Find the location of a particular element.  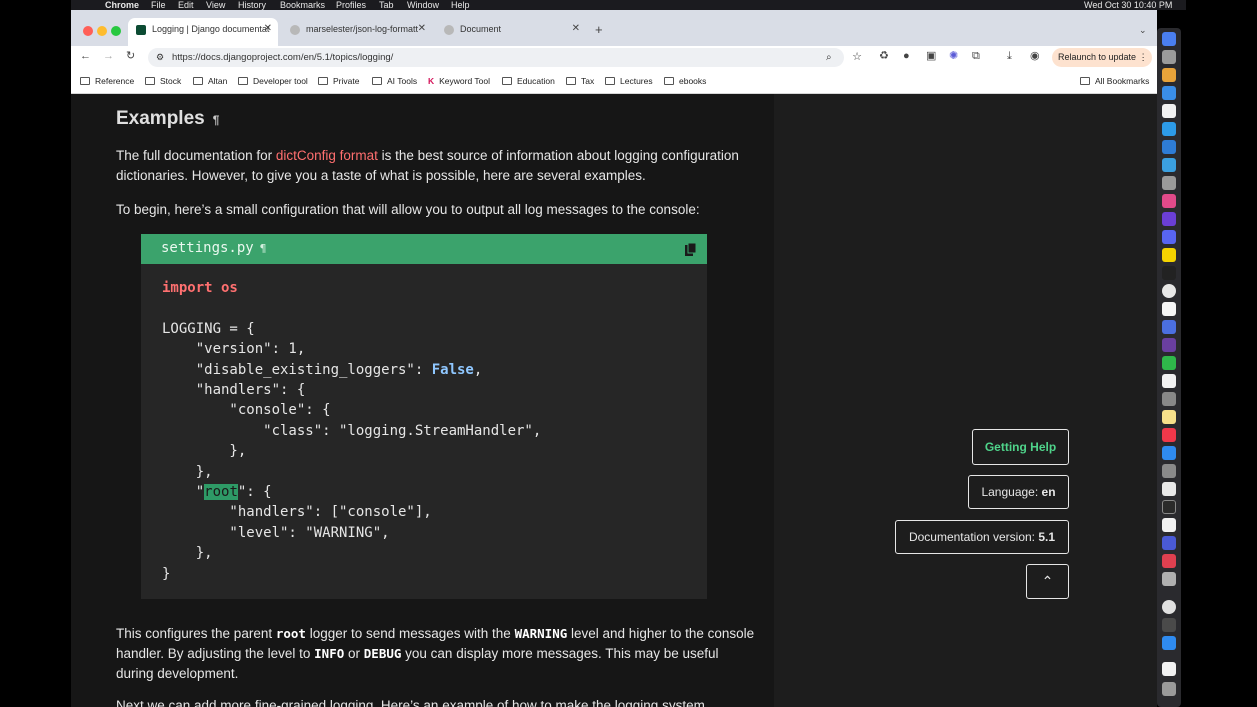

download-icon: ⤓ is located at coordinates (1009, 56).